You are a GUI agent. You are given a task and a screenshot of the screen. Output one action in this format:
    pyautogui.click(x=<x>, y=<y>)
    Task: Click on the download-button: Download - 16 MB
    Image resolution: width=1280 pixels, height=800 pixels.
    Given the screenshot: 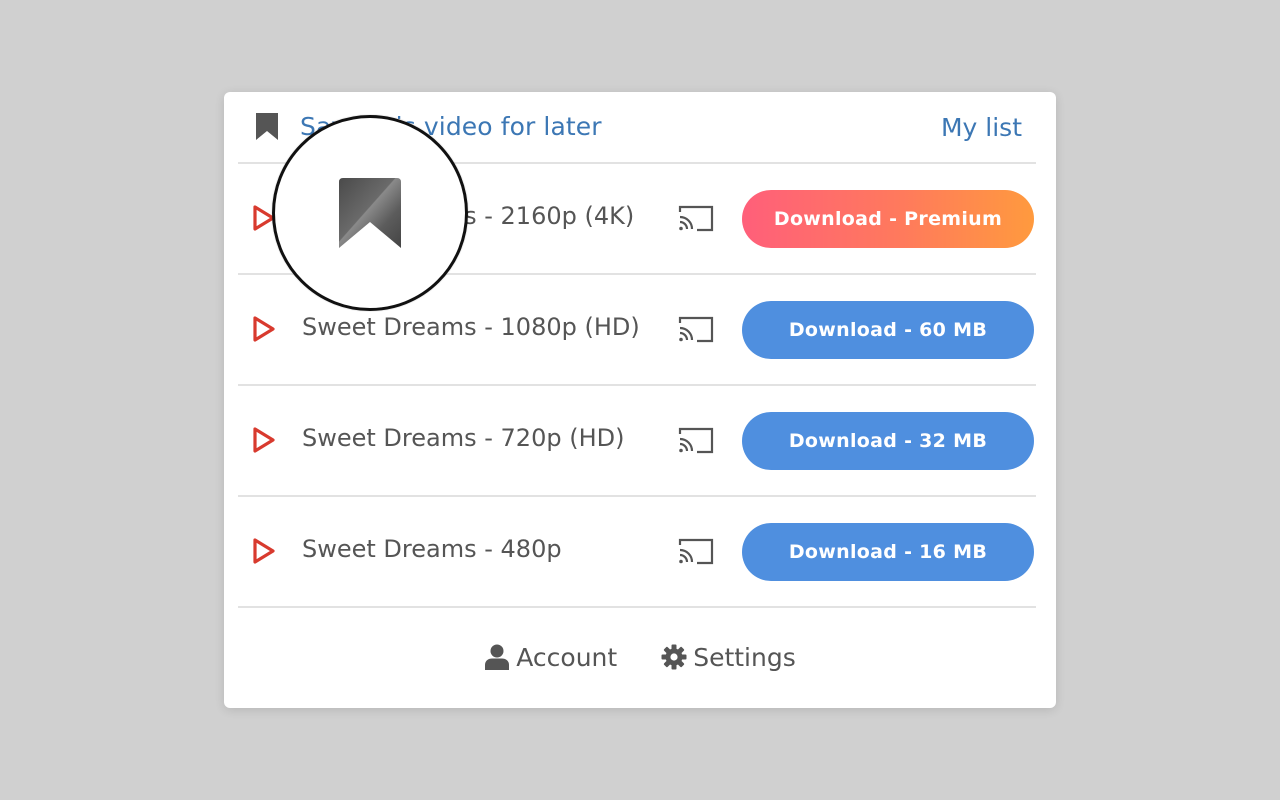 What is the action you would take?
    pyautogui.click(x=888, y=552)
    